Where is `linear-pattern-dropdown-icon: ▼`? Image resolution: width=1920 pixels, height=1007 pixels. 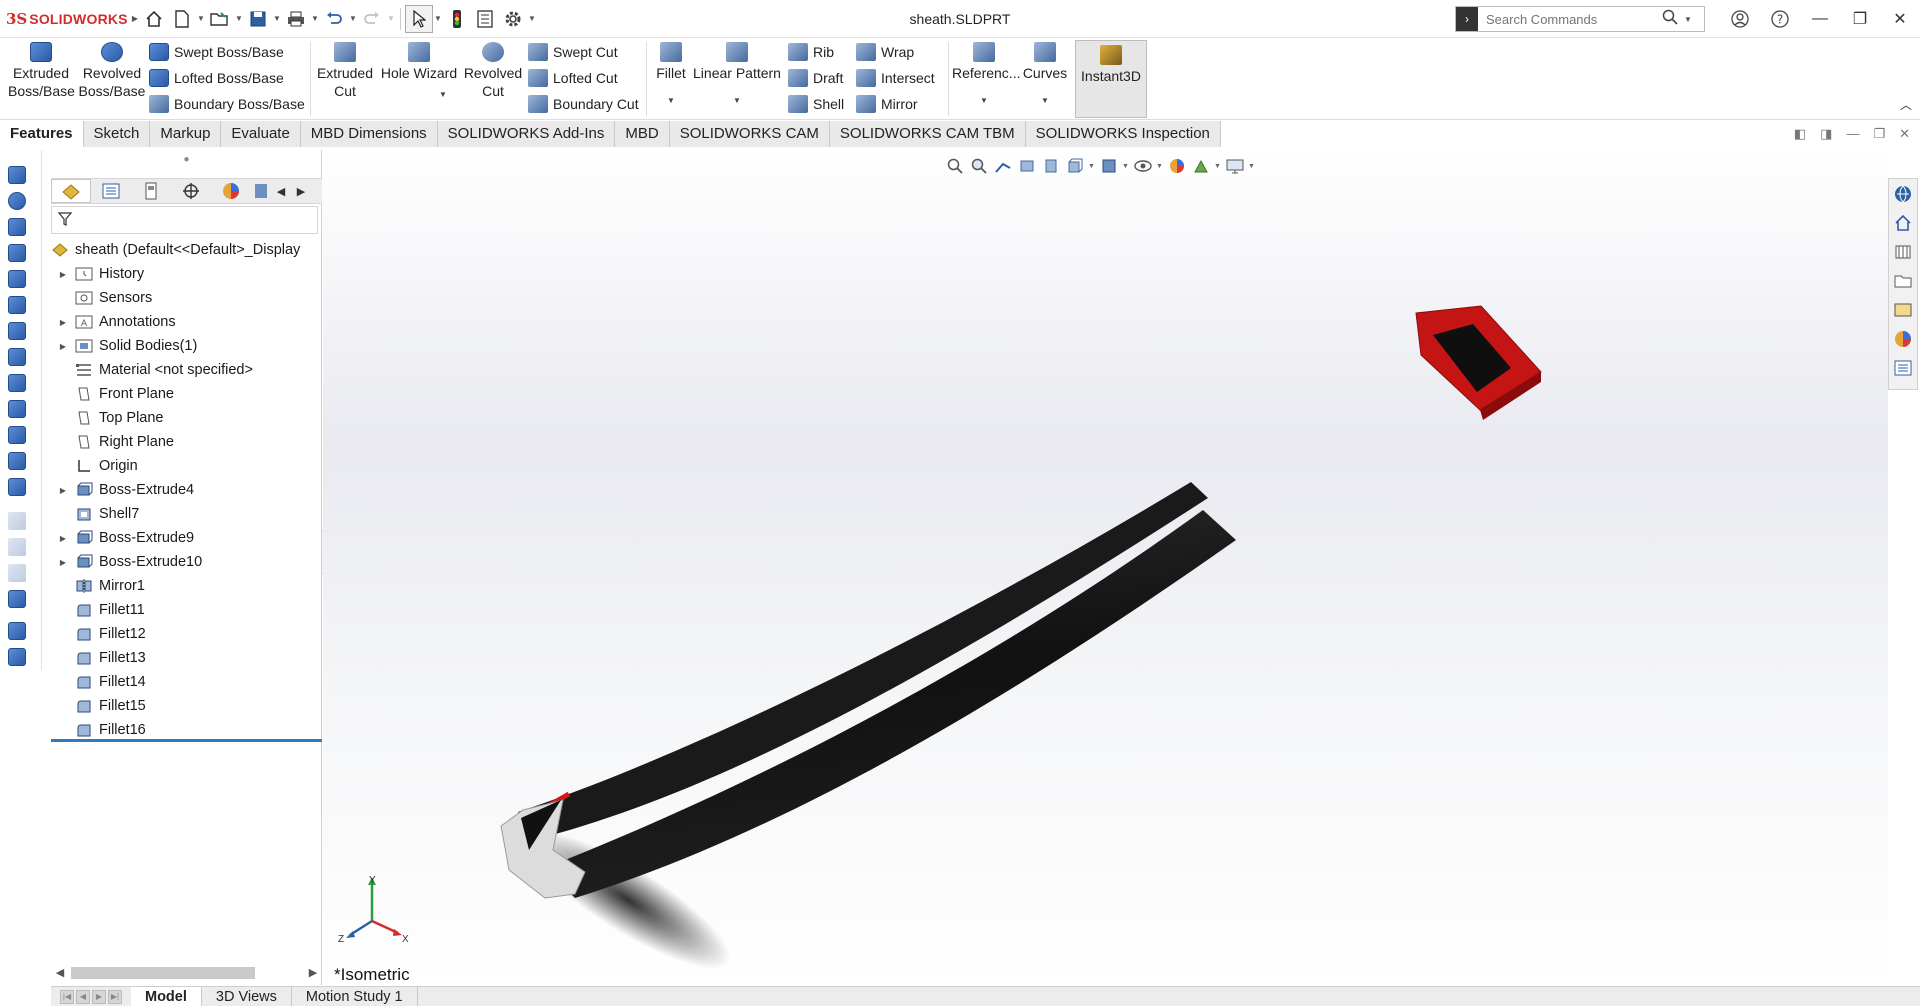
linear-pattern-dropdown-icon: ▼ is located at coordinates (737, 101).